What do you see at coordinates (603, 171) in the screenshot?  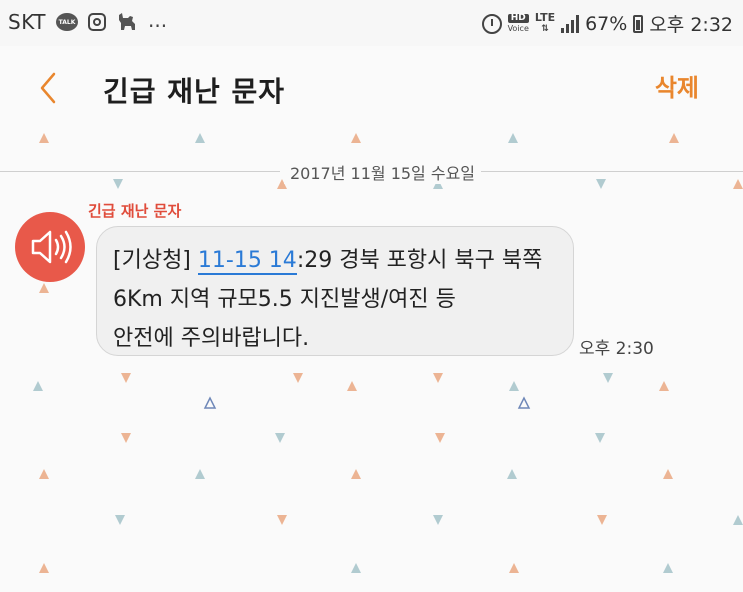 I see `divider-line-right` at bounding box center [603, 171].